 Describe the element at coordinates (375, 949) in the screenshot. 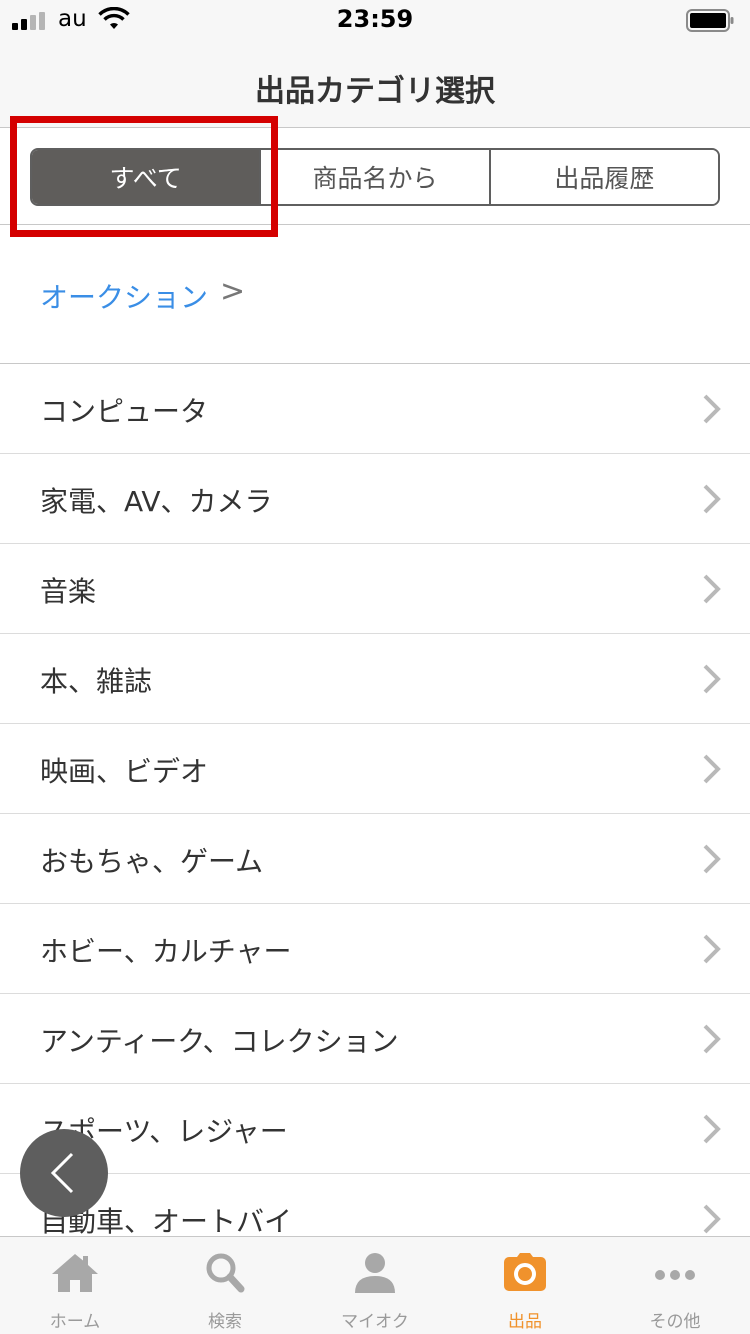

I see `category-item-hobby: ホビー、カルチャー` at that location.